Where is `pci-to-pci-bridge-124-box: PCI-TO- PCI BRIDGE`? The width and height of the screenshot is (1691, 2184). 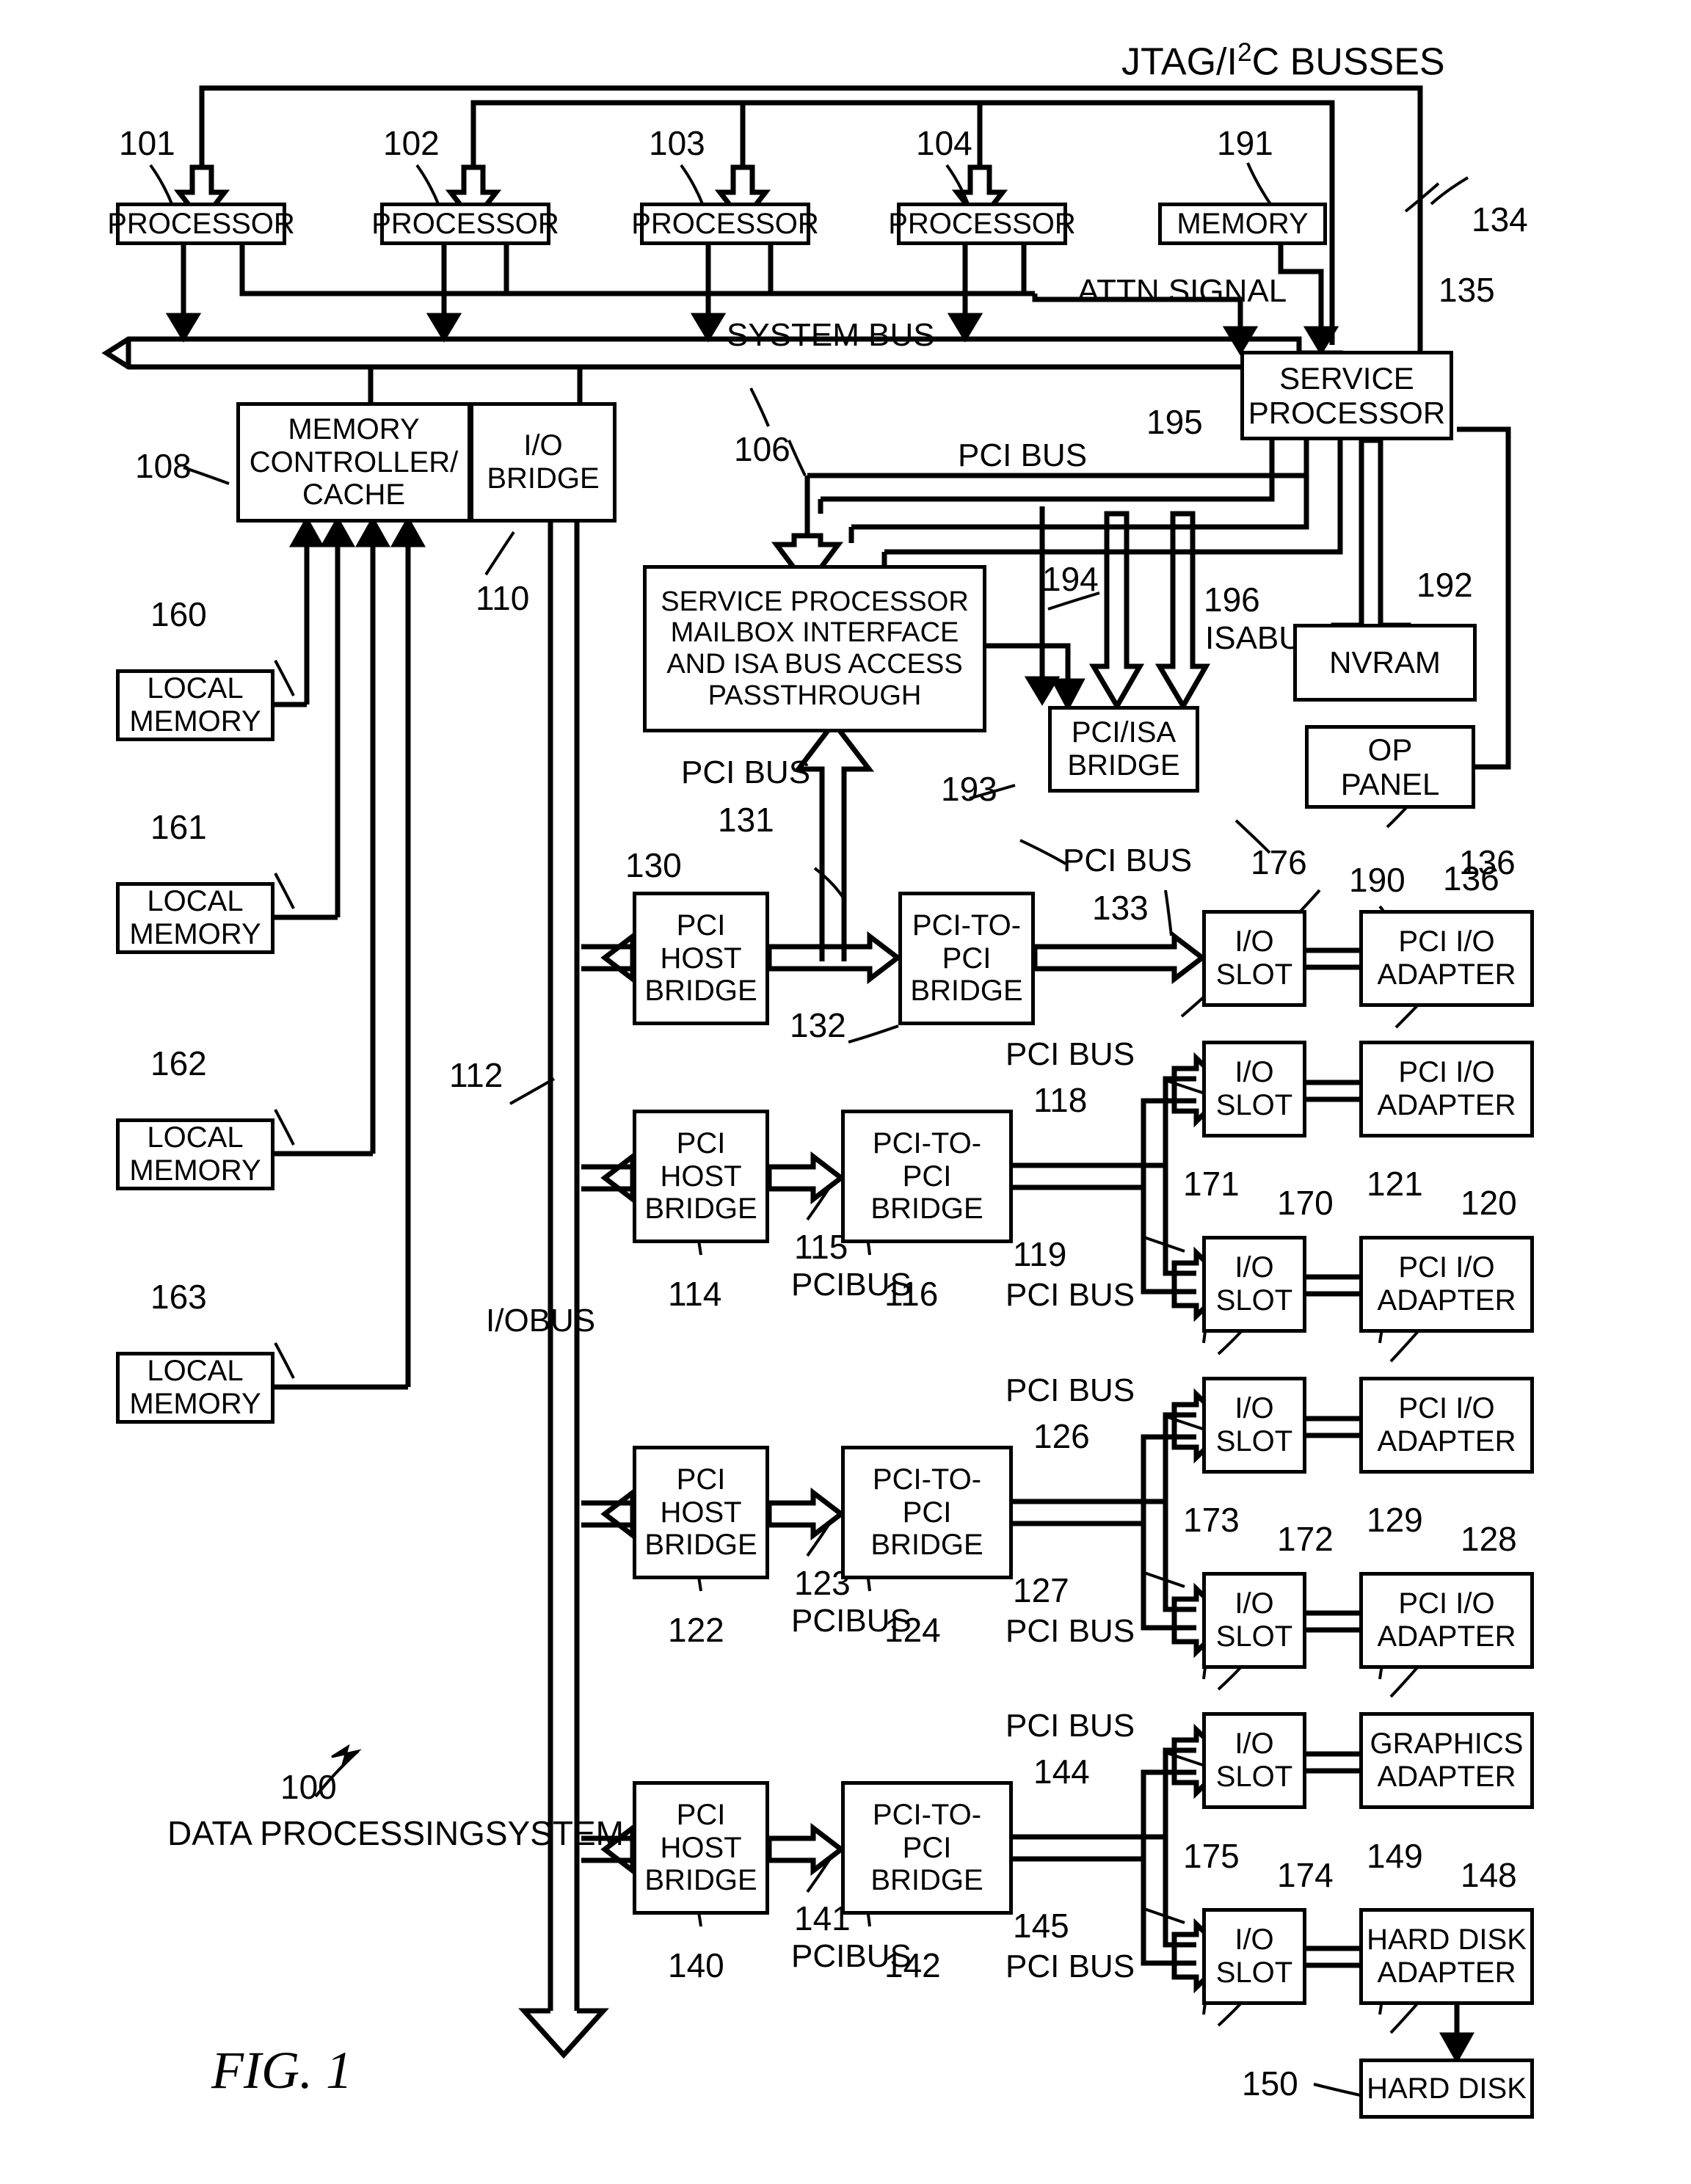 pci-to-pci-bridge-124-box: PCI-TO- PCI BRIDGE is located at coordinates (927, 1513).